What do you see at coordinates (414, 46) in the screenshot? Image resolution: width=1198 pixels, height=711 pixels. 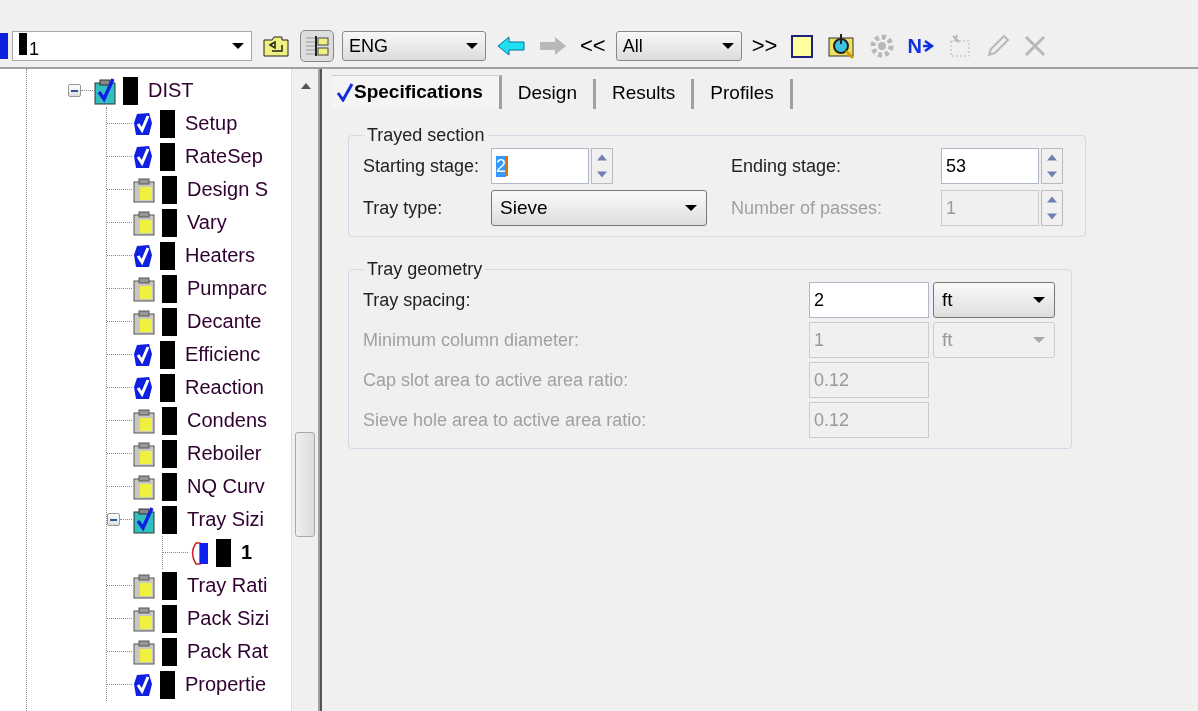 I see `units-dropdown: ENG` at bounding box center [414, 46].